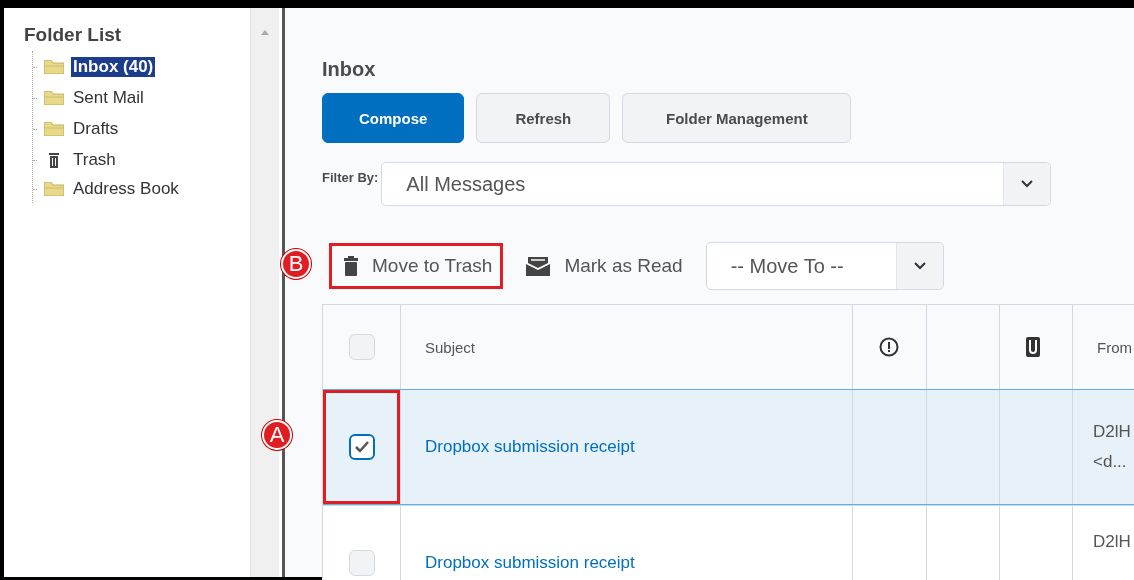  What do you see at coordinates (538, 266) in the screenshot?
I see `envelope-stack-icon` at bounding box center [538, 266].